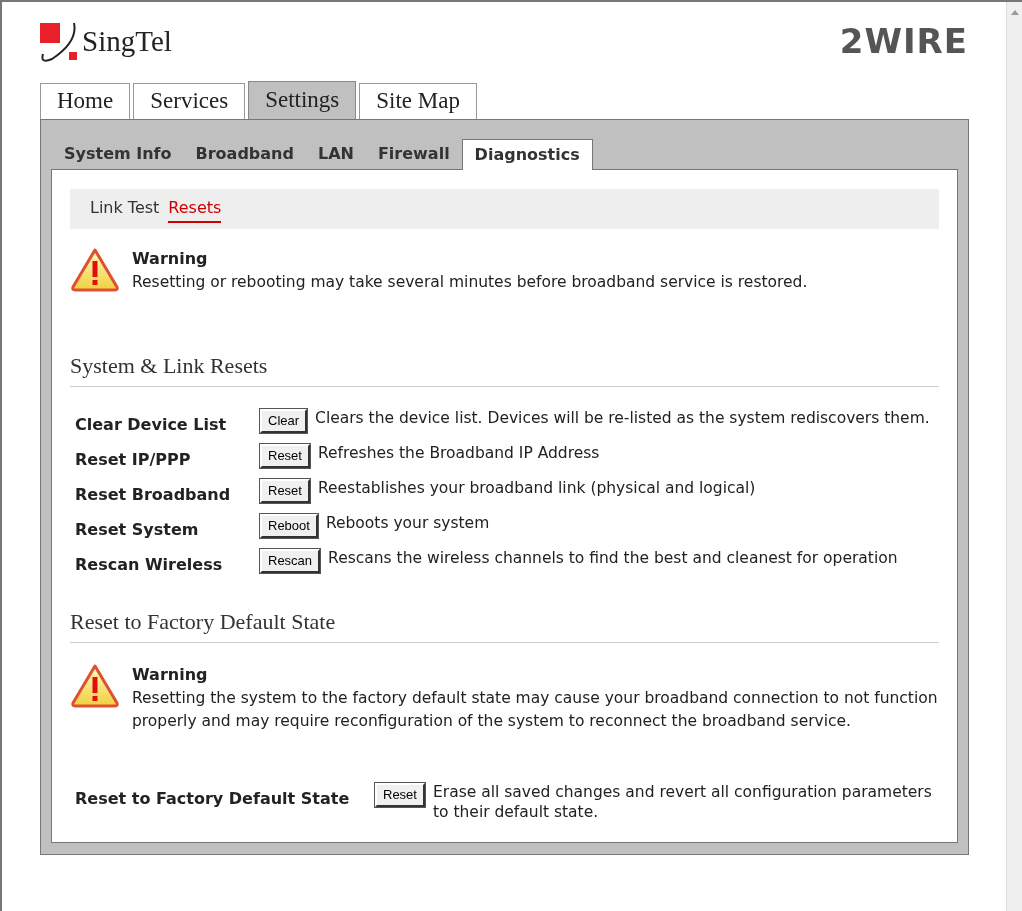 This screenshot has width=1022, height=911. What do you see at coordinates (504, 368) in the screenshot?
I see `section-heading: System & Link Resets` at bounding box center [504, 368].